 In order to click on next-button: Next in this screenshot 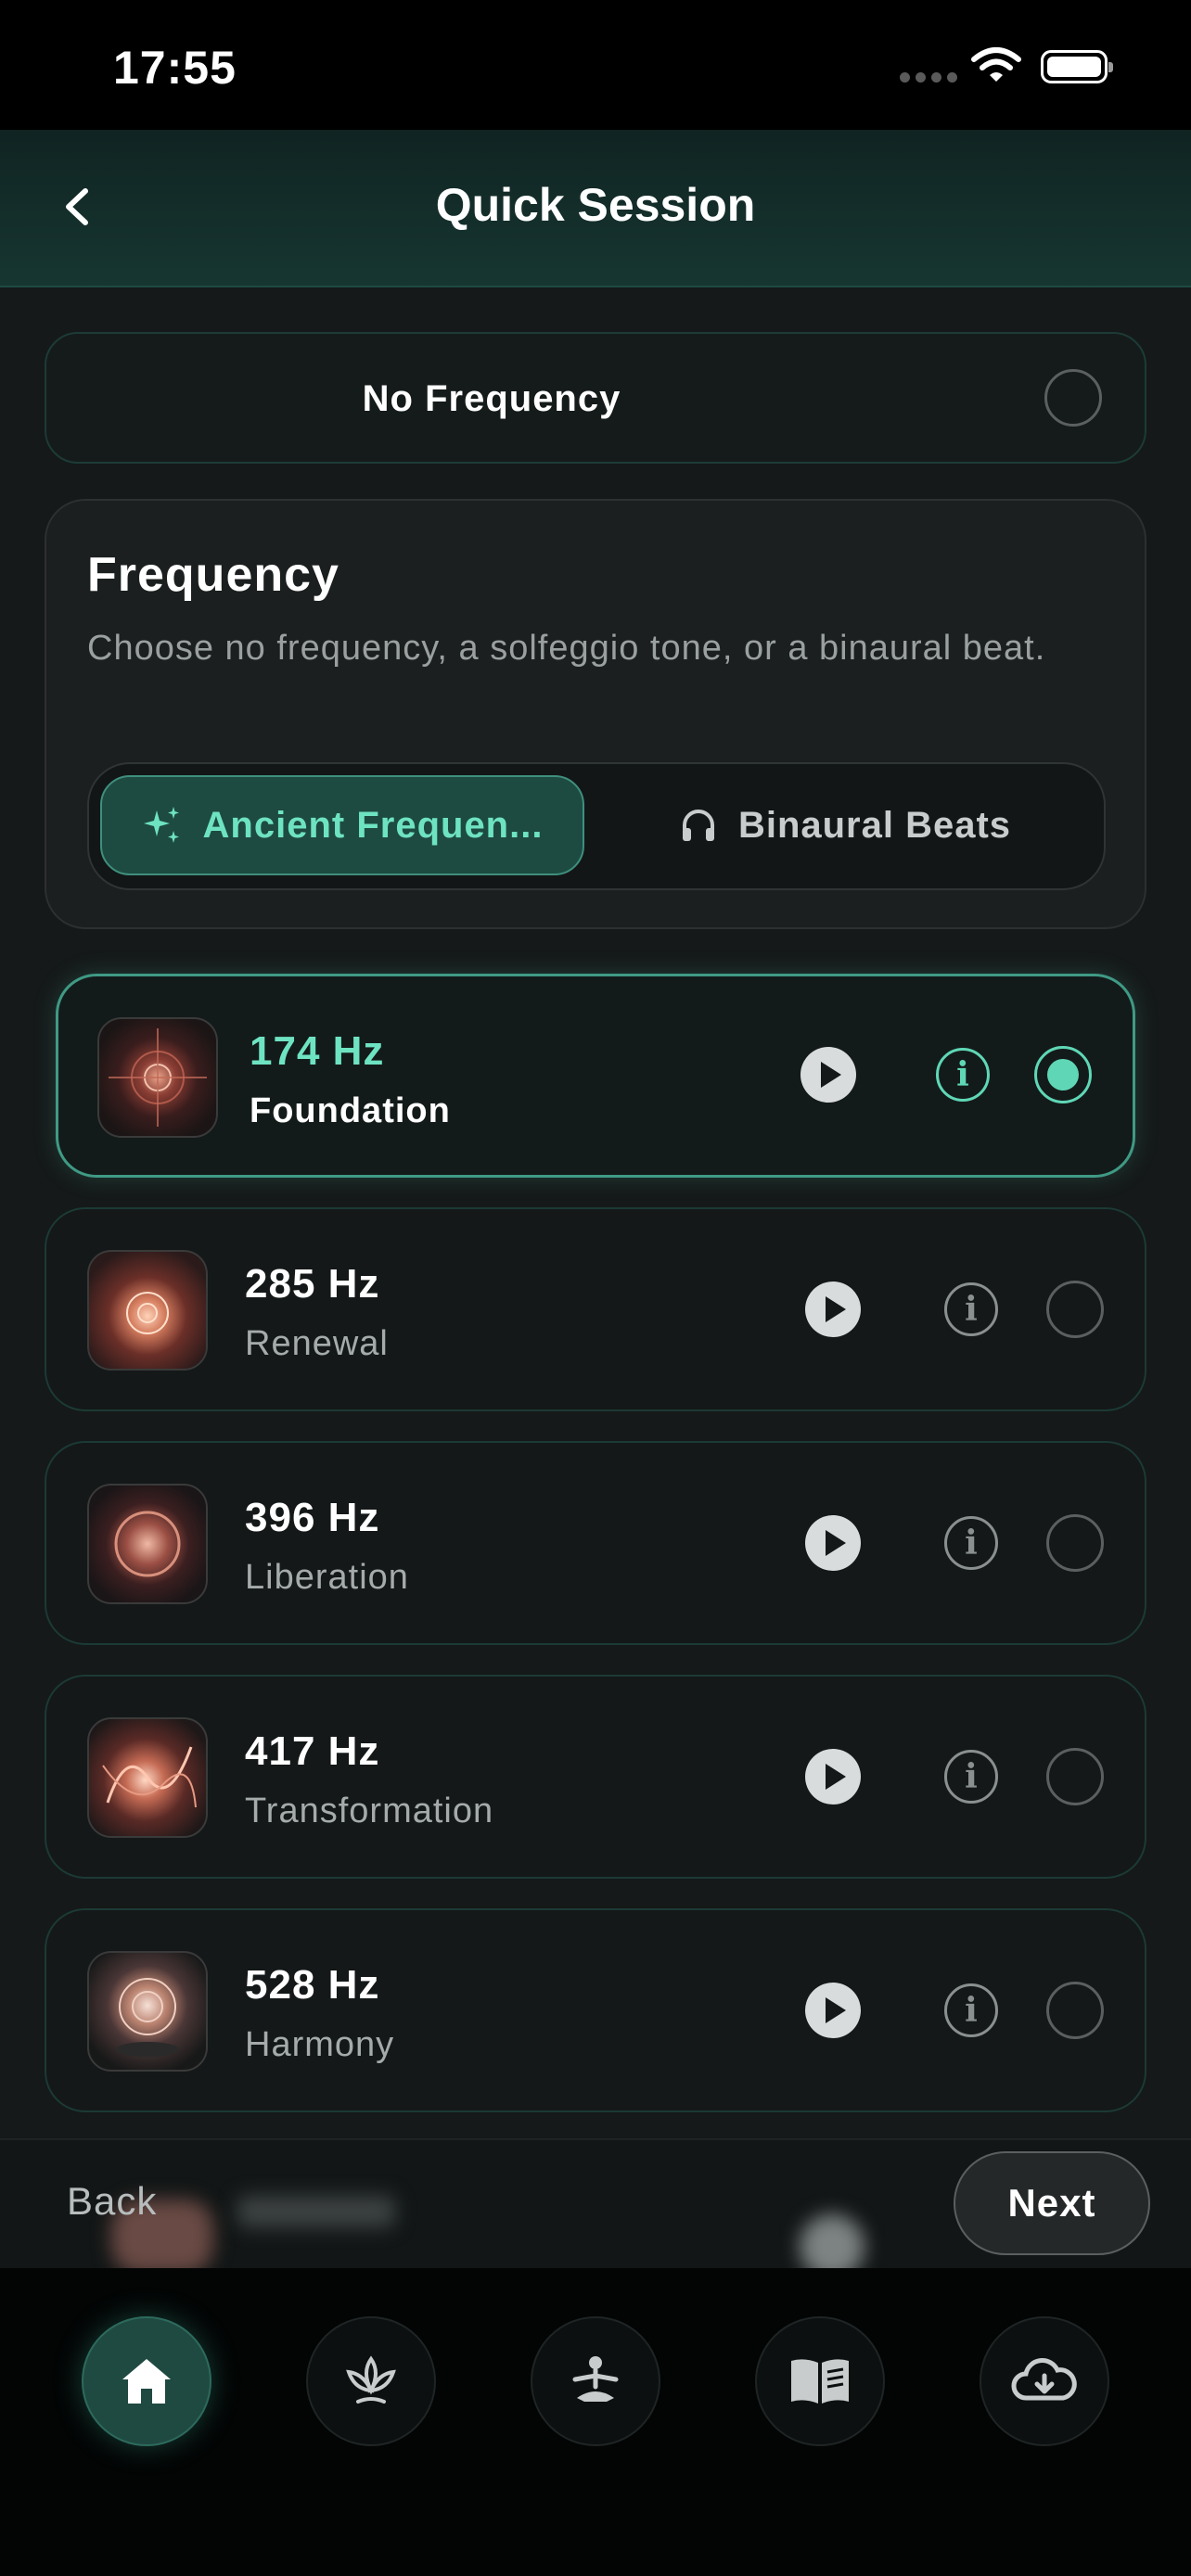, I will do `click(1052, 2203)`.